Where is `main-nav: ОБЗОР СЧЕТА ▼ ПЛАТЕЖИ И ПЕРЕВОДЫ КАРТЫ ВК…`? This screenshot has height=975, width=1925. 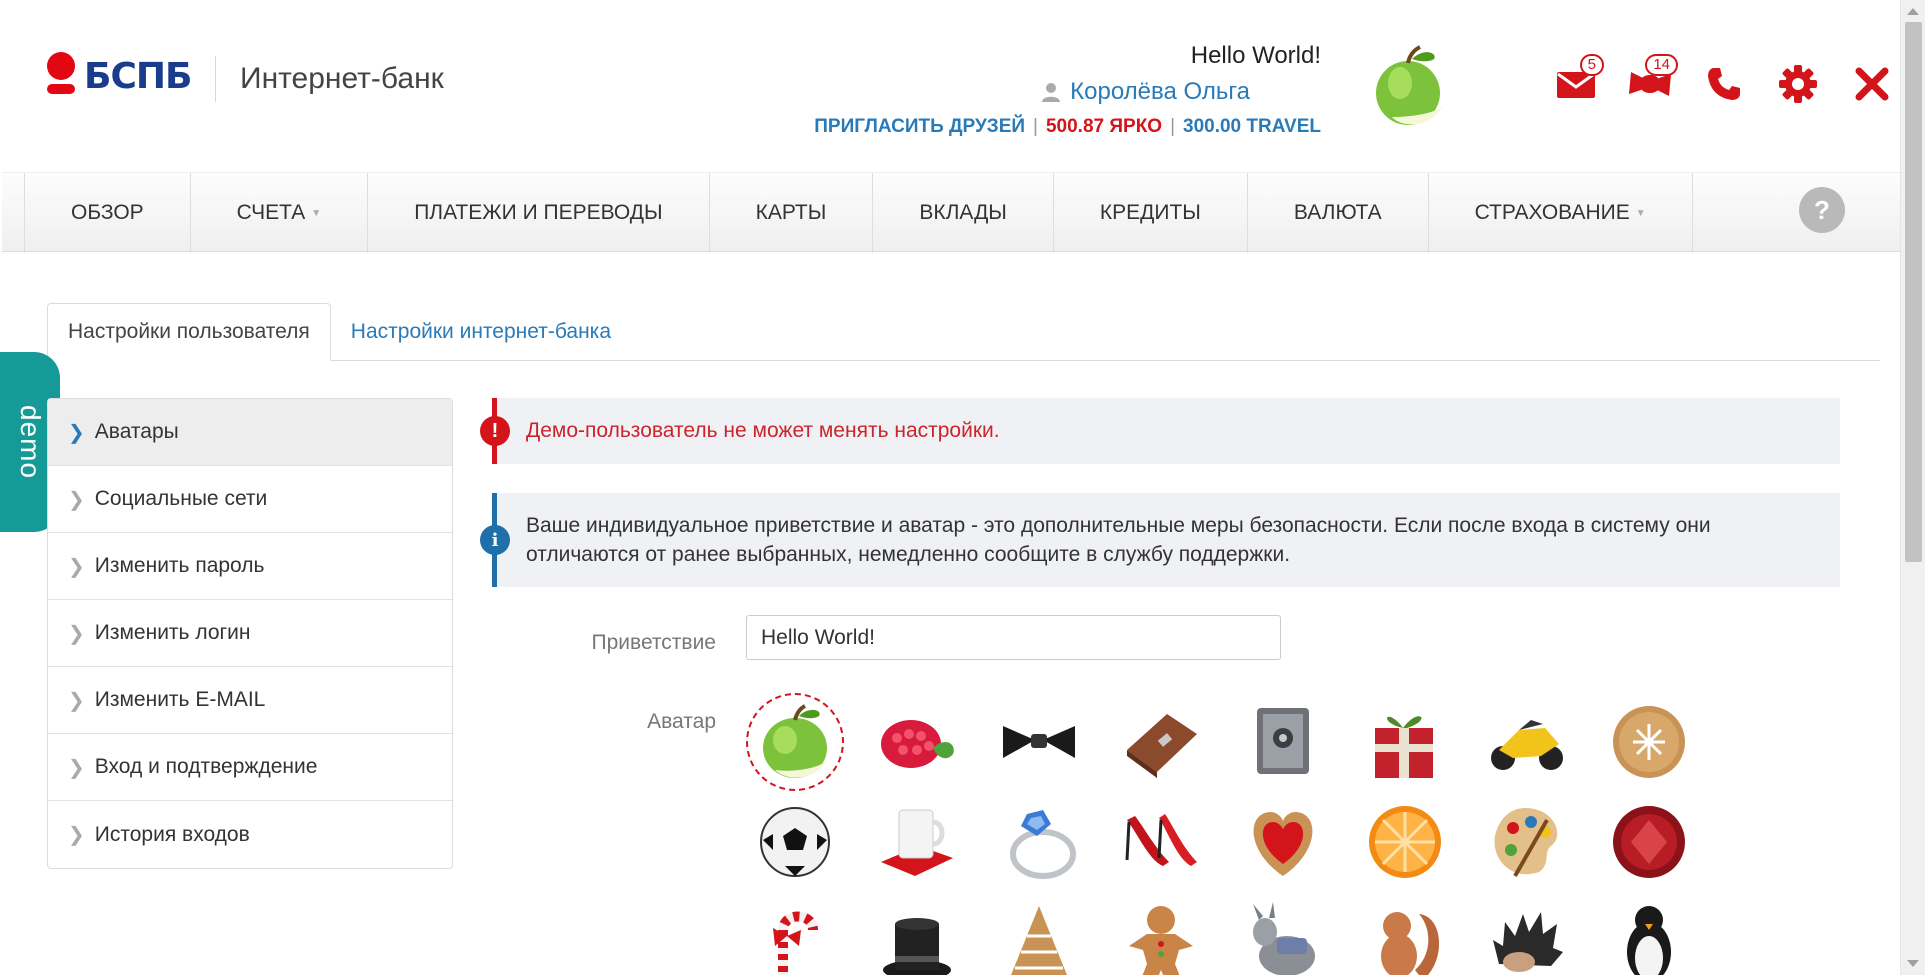 main-nav: ОБЗОР СЧЕТА ▼ ПЛАТЕЖИ И ПЕРЕВОДЫ КАРТЫ ВК… is located at coordinates (951, 212).